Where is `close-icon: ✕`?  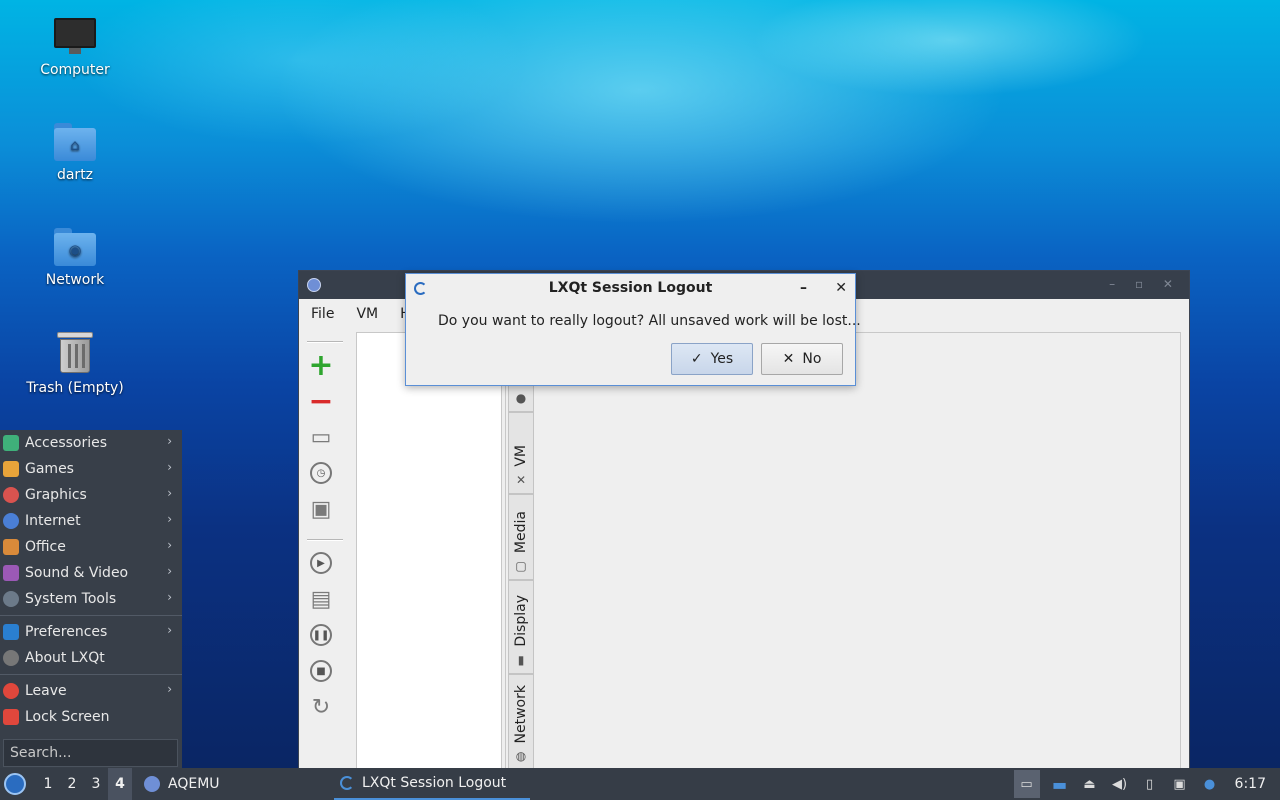
close-icon: ✕ is located at coordinates (841, 288).